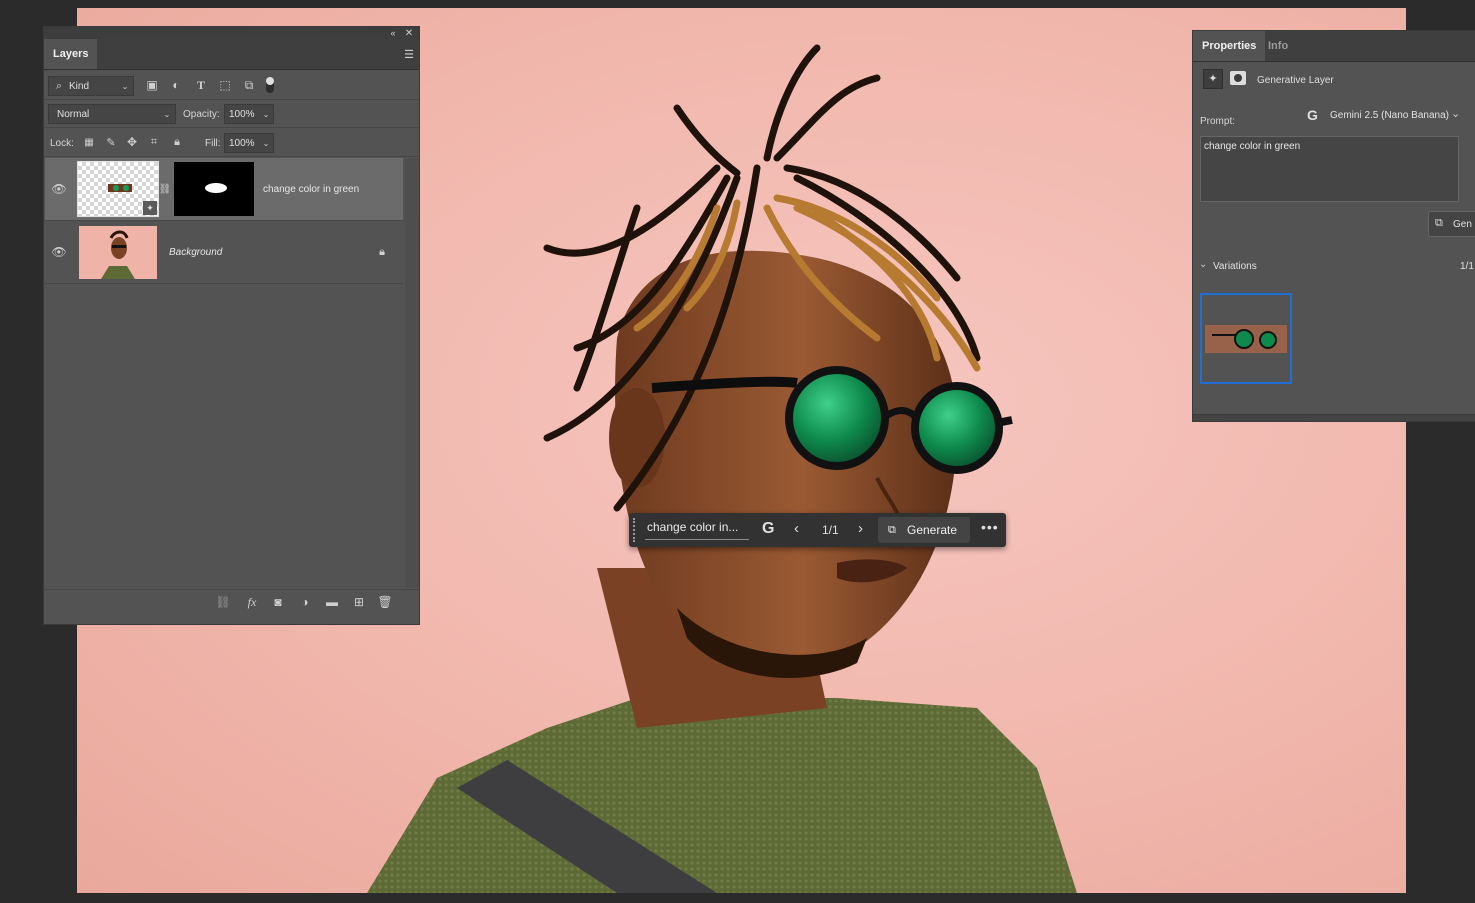  What do you see at coordinates (409, 54) in the screenshot?
I see `panel-menu-icon: ☰` at bounding box center [409, 54].